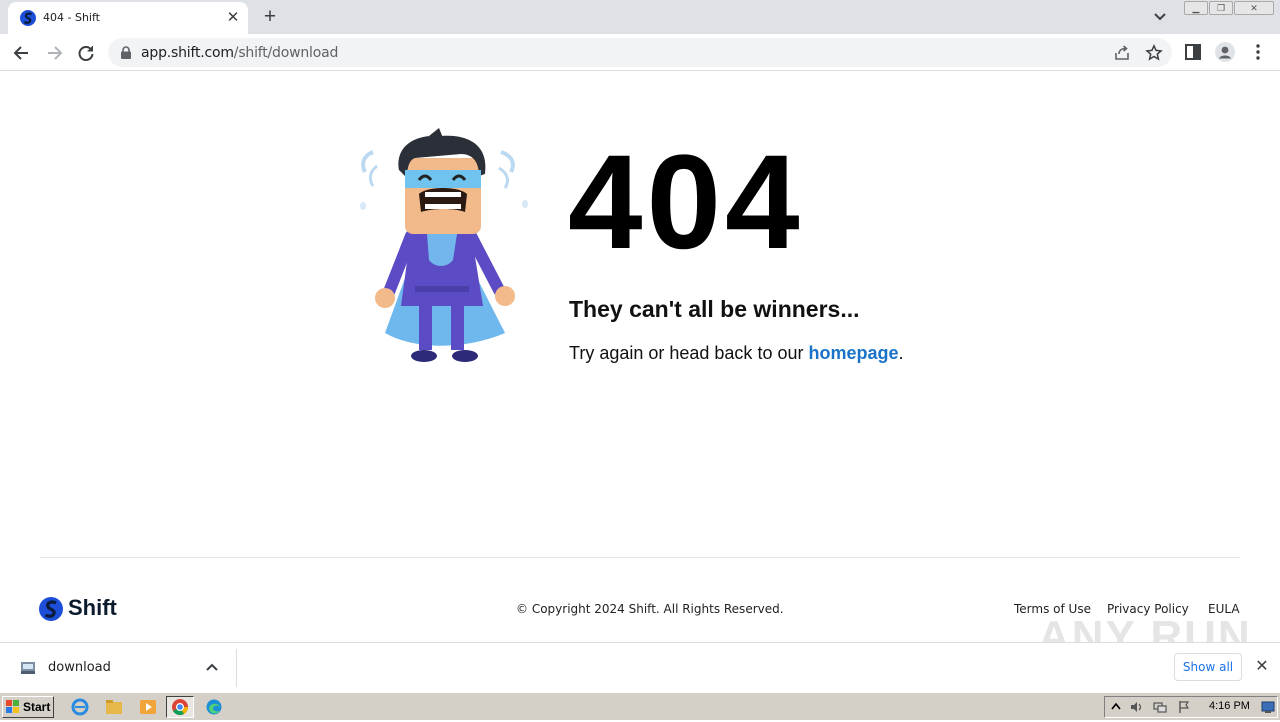  I want to click on tab-title: 404 - Shift, so click(71, 17).